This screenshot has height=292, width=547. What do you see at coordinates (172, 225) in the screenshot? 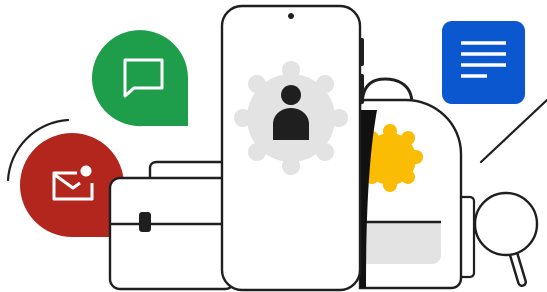
I see `briefcase-icon` at bounding box center [172, 225].